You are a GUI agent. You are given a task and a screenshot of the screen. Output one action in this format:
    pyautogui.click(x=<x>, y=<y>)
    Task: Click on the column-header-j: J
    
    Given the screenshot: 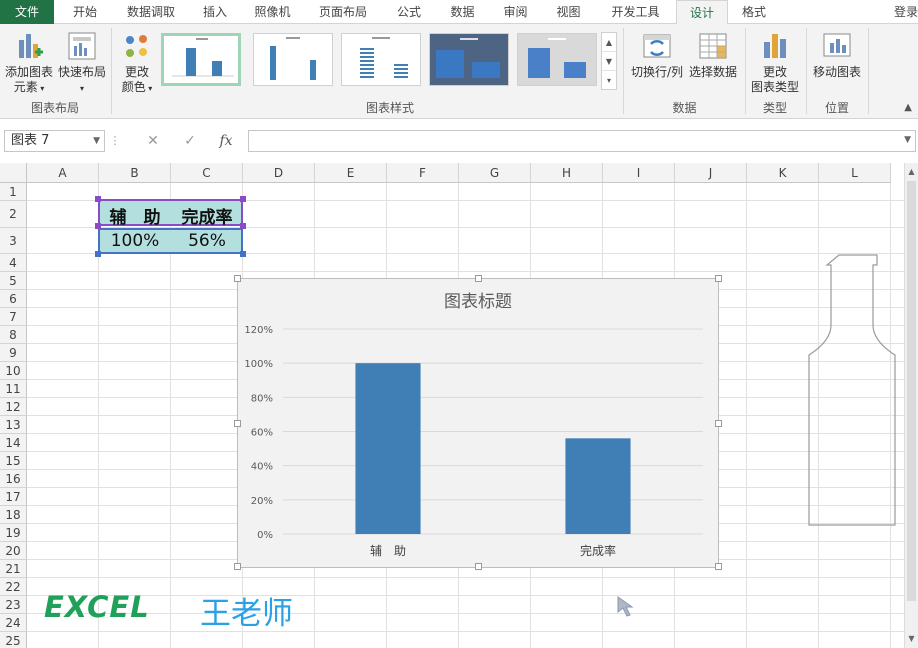 What is the action you would take?
    pyautogui.click(x=711, y=173)
    